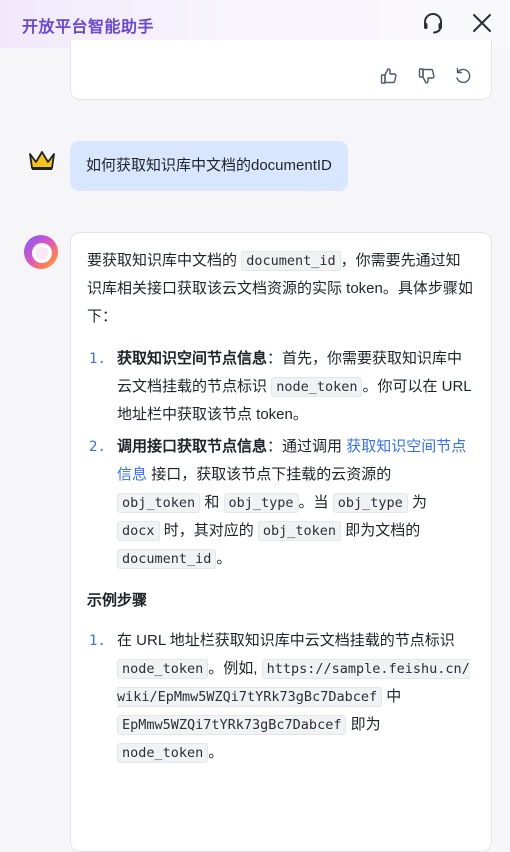  I want to click on app-title: 开放平台智能助手, so click(88, 27).